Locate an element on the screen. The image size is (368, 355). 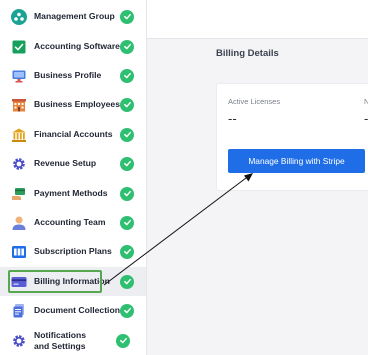
sidebar-item-payment-methods: Payment Methods is located at coordinates (73, 193).